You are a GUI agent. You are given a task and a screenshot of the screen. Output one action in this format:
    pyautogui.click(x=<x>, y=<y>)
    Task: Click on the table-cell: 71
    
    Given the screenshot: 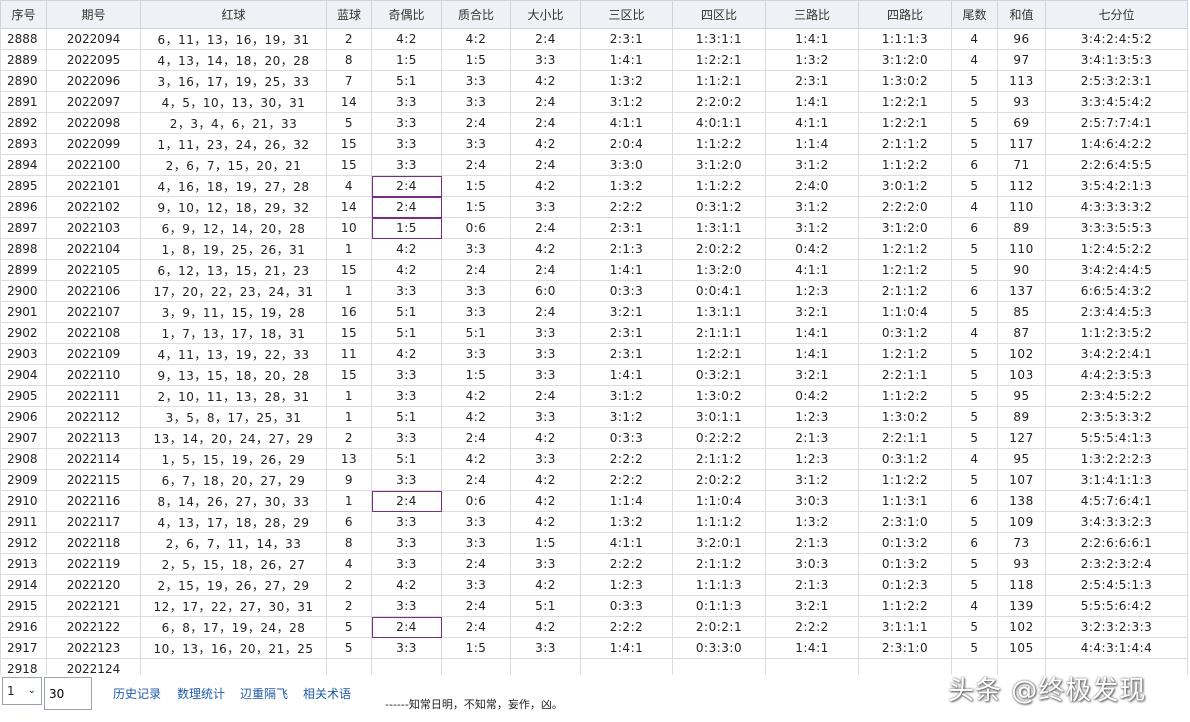 What is the action you would take?
    pyautogui.click(x=1021, y=165)
    